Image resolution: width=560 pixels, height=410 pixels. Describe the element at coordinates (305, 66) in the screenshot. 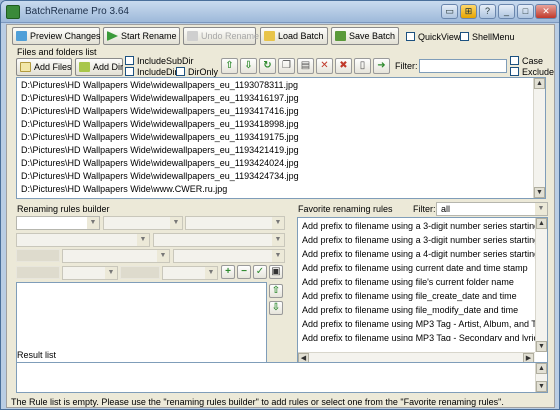

I see `paste-icon: ▤` at that location.